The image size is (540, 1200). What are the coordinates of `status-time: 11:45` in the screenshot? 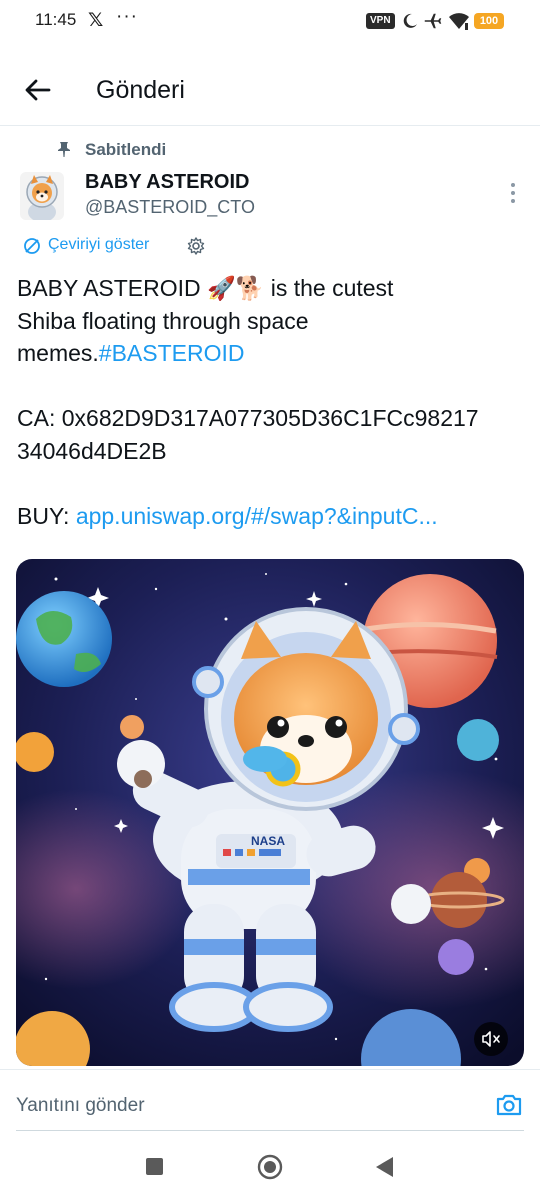 It's located at (56, 19).